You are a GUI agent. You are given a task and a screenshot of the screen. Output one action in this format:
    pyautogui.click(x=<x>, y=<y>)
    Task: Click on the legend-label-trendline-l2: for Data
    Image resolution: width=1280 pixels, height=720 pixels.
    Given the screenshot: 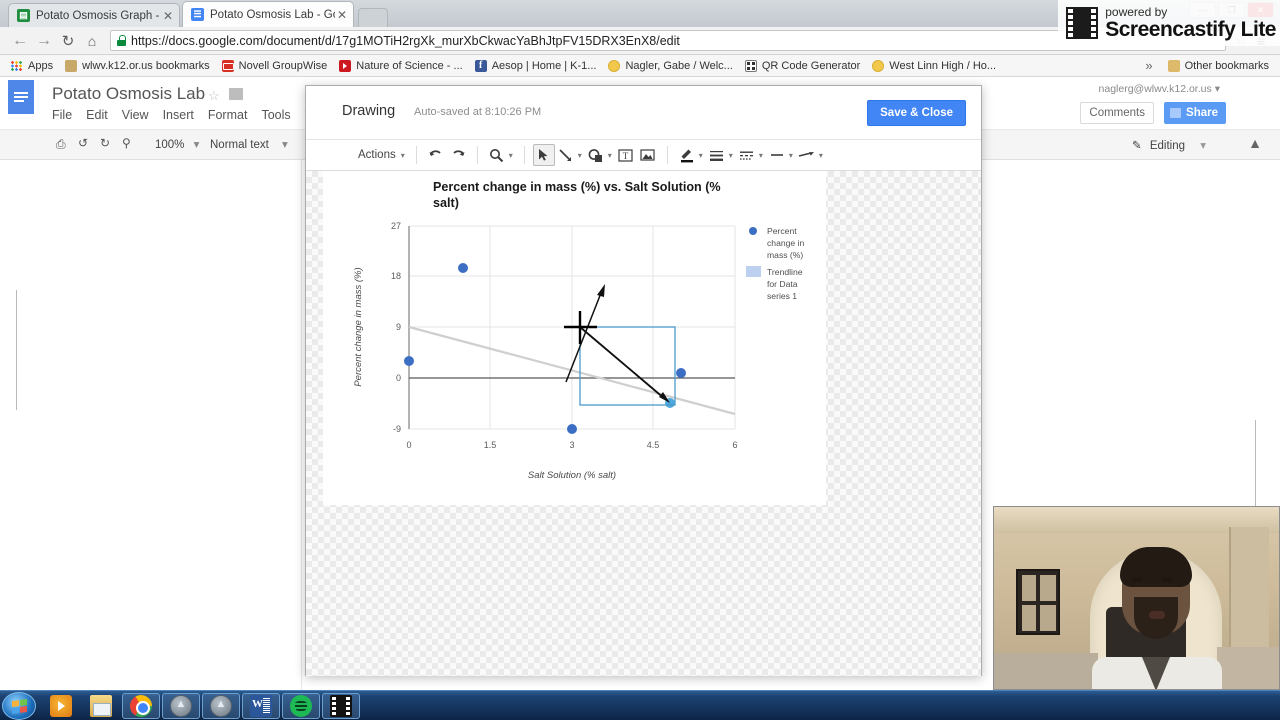 What is the action you would take?
    pyautogui.click(x=782, y=284)
    